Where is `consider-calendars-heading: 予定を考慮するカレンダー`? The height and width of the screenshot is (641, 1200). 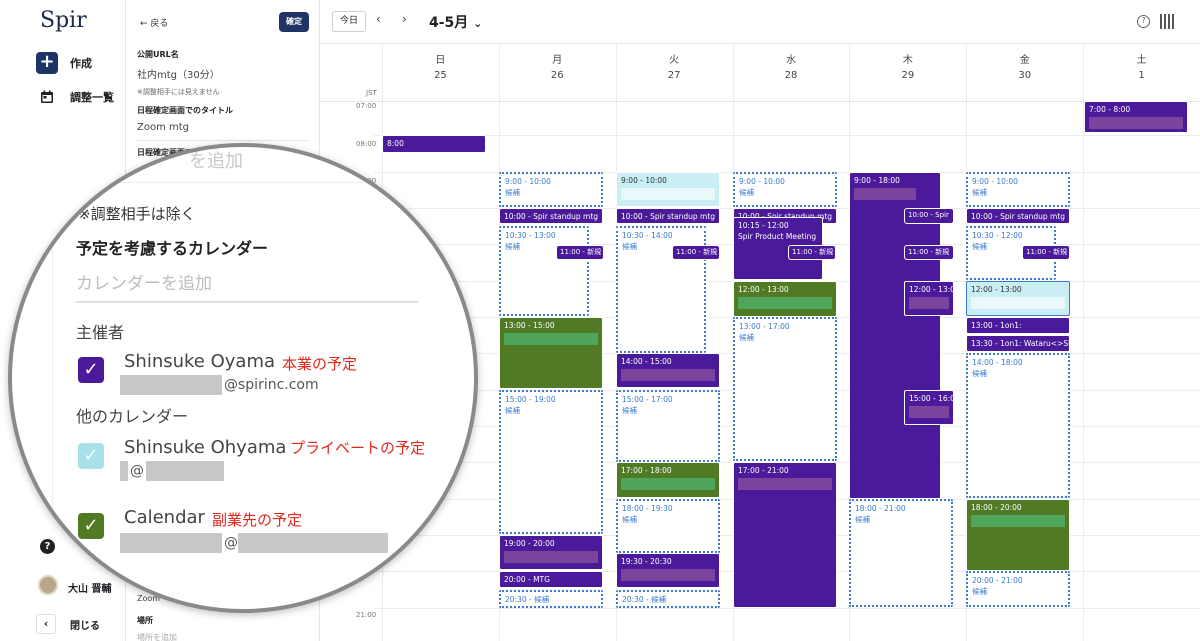 consider-calendars-heading: 予定を考慮するカレンダー is located at coordinates (172, 248).